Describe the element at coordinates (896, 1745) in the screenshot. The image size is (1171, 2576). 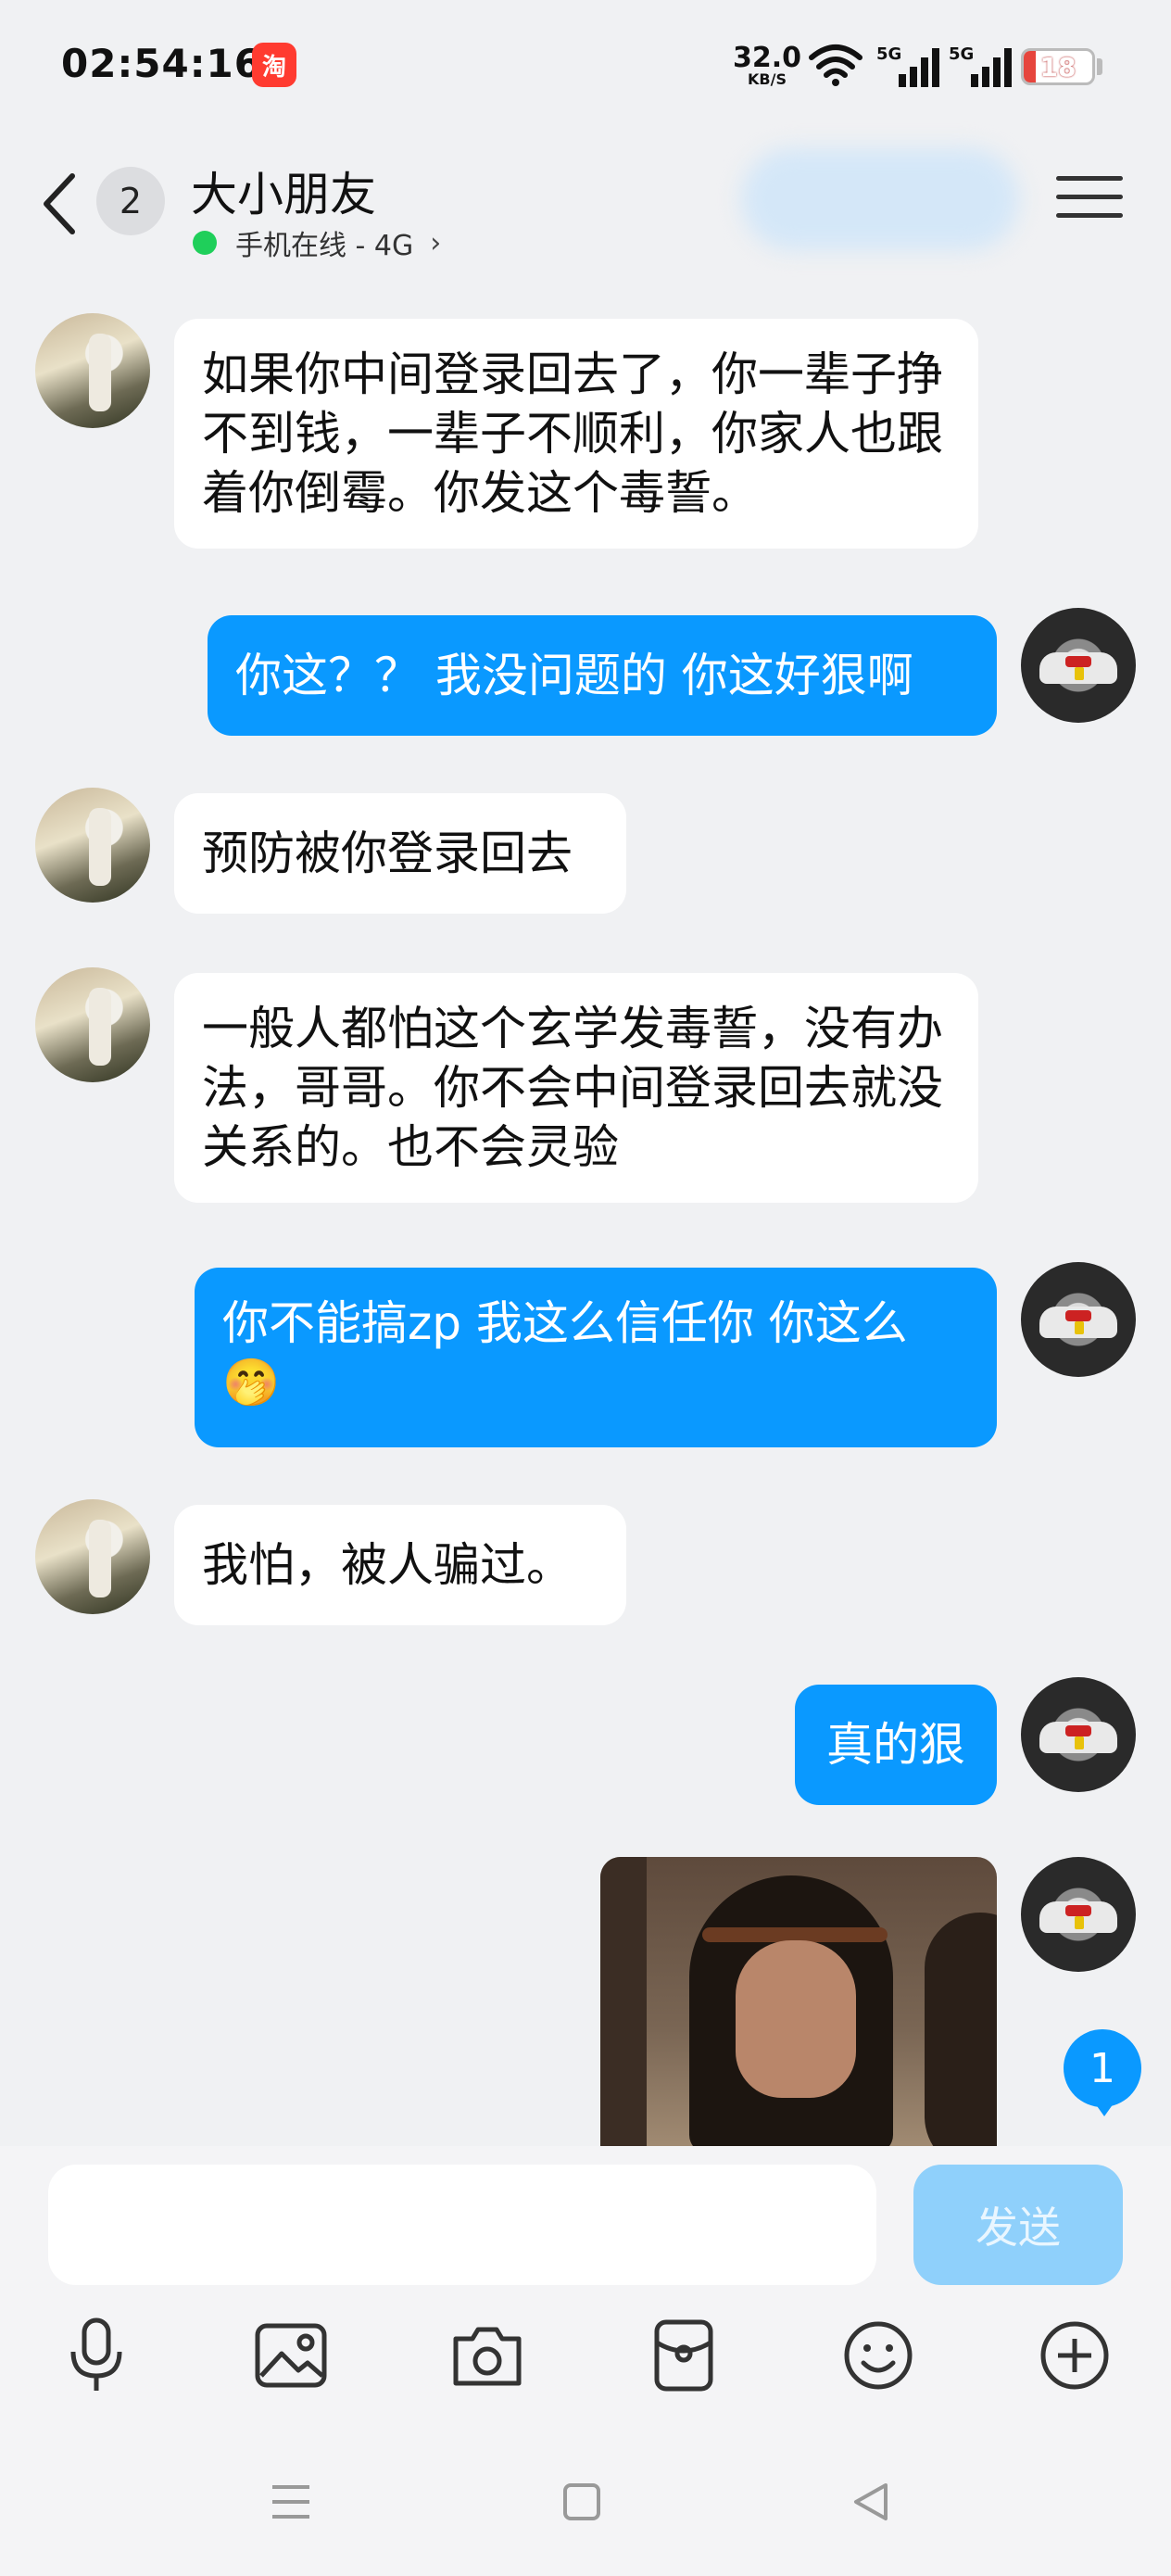
I see `message-bubble-outgoing: 真的狠` at that location.